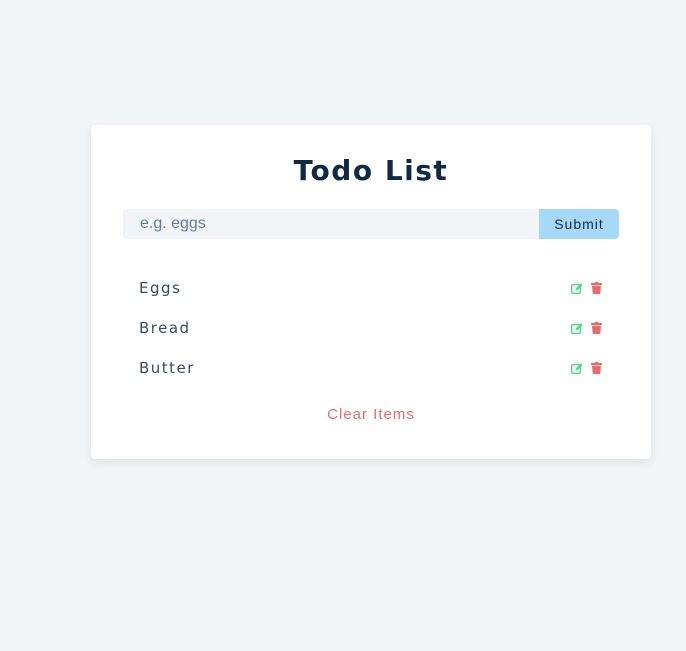 This screenshot has height=651, width=686. I want to click on submit-button: Submit, so click(579, 224).